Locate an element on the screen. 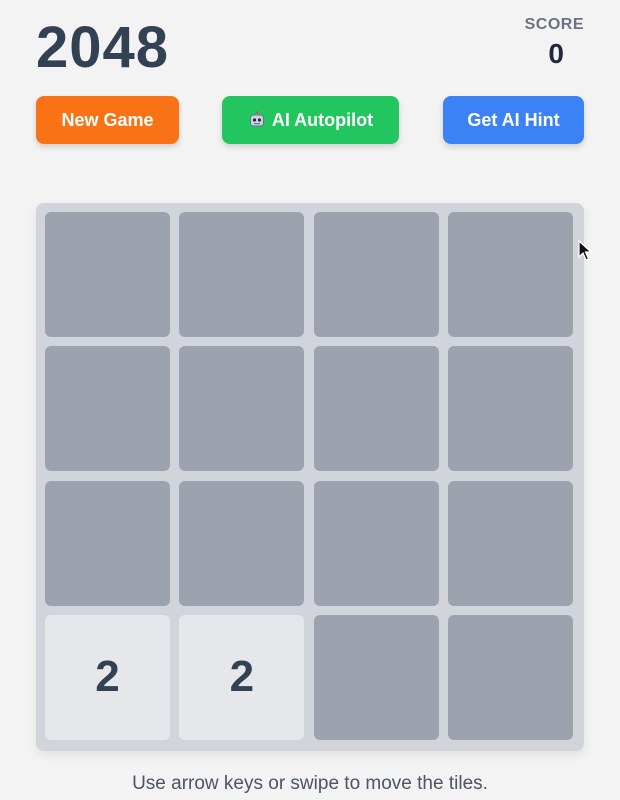 The height and width of the screenshot is (800, 620). tile-r2-c2 is located at coordinates (242, 409).